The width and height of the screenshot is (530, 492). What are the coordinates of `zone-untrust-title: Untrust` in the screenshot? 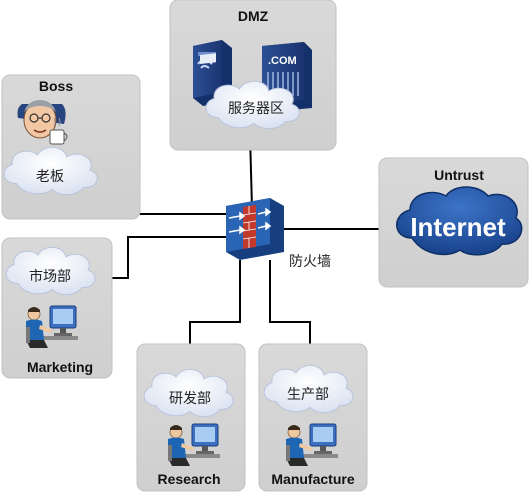 It's located at (459, 175).